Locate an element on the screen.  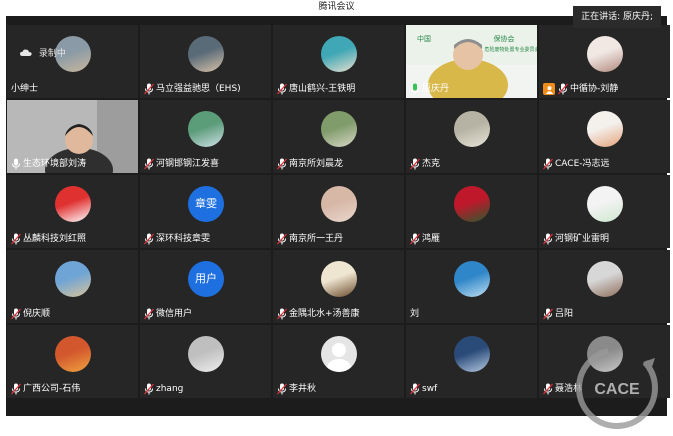
participant-tile: 金隅北水+汤善康 is located at coordinates (338, 286).